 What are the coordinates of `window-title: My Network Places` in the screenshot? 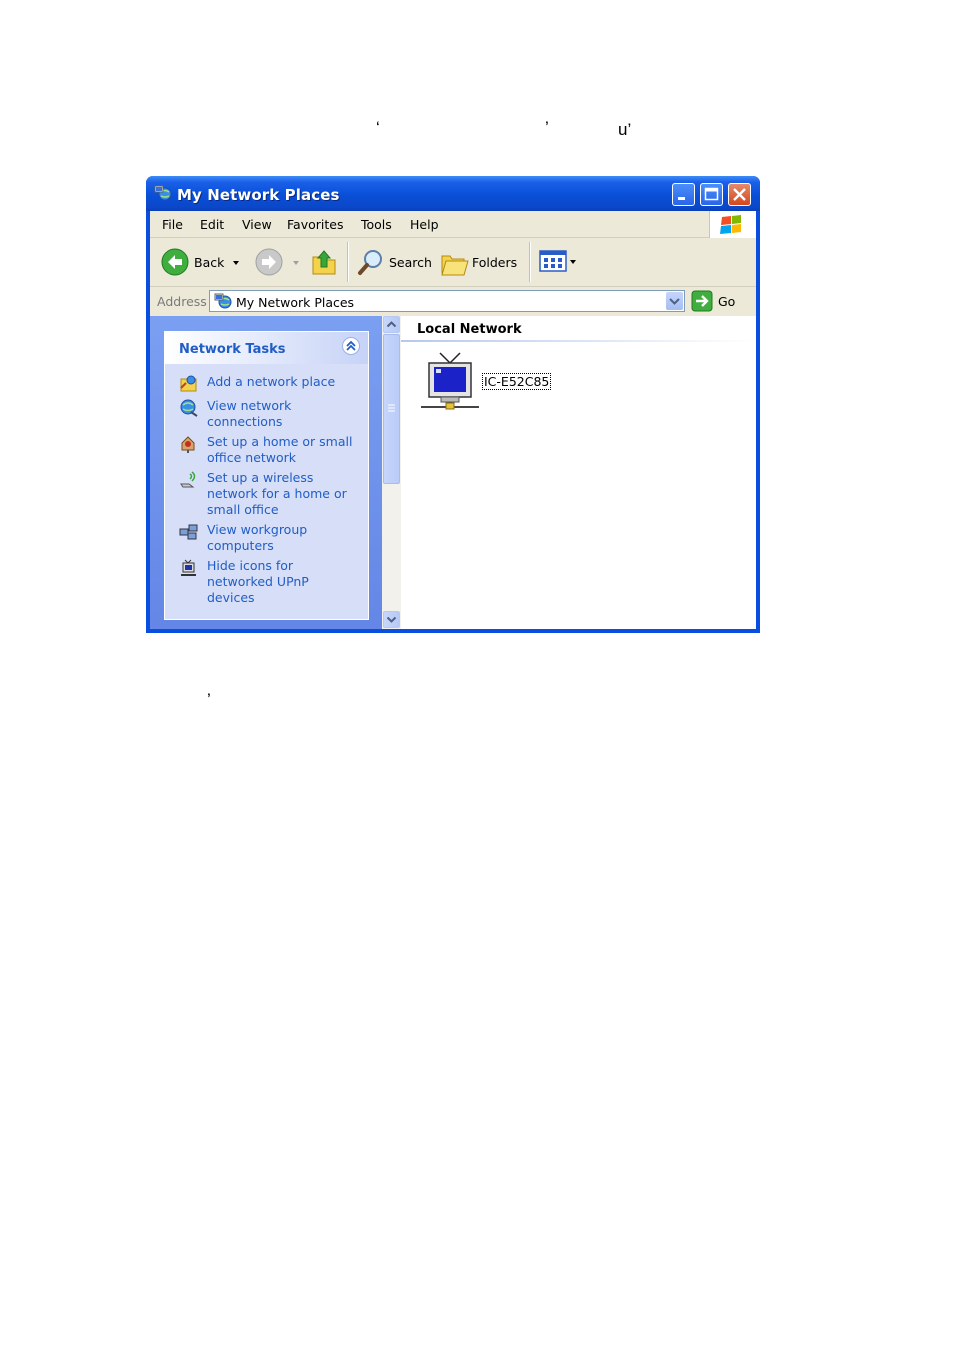 It's located at (258, 195).